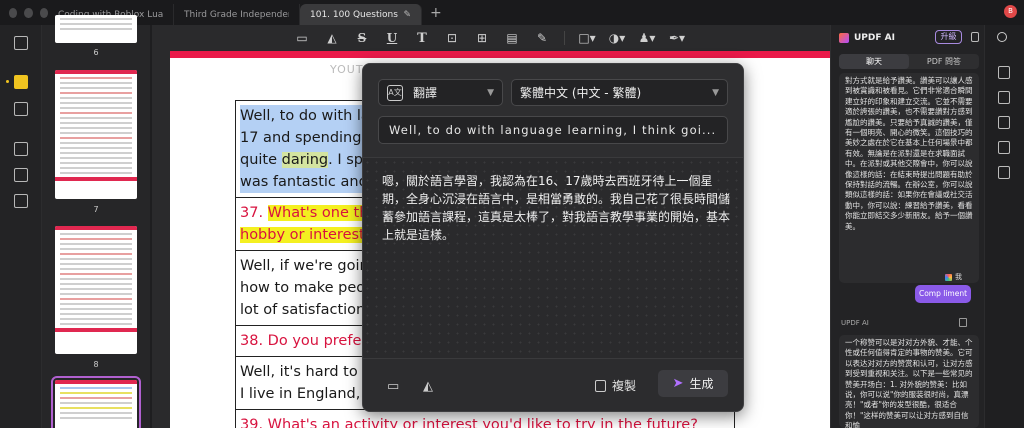  What do you see at coordinates (855, 323) in the screenshot?
I see `ai-sender-label: UPDF AI` at bounding box center [855, 323].